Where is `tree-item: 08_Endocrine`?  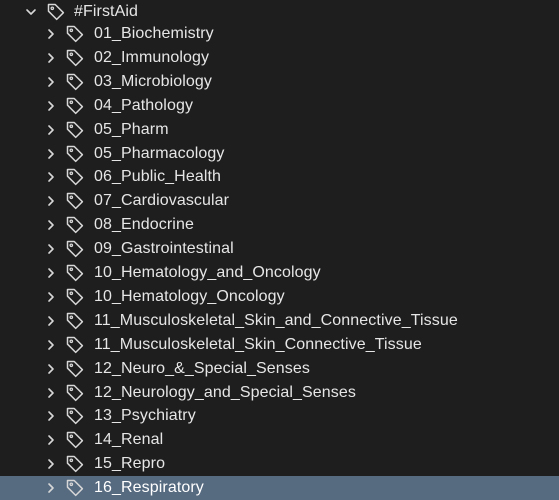
tree-item: 08_Endocrine is located at coordinates (279, 225).